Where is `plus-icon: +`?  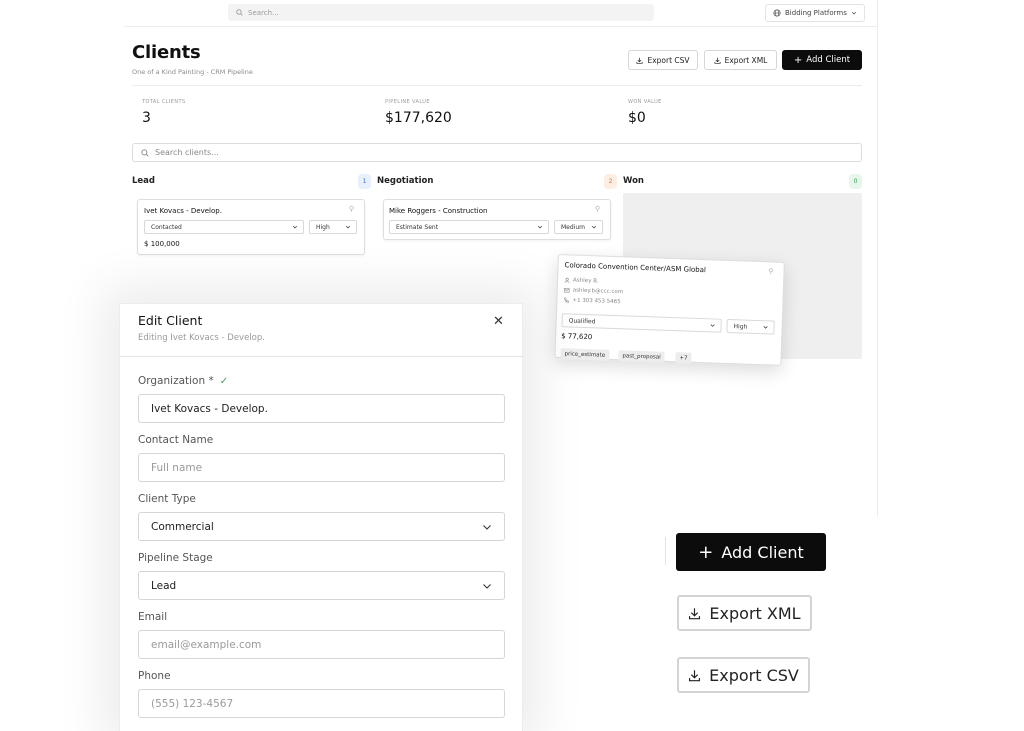
plus-icon: + is located at coordinates (798, 60).